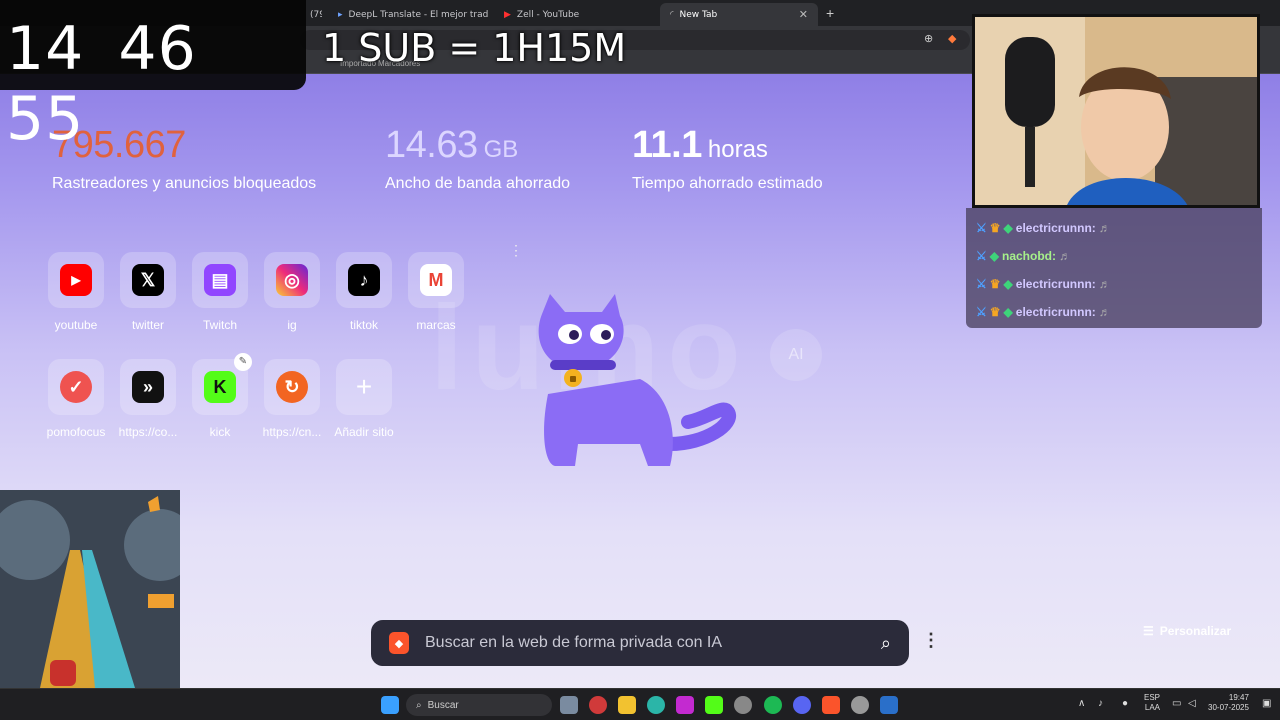 This screenshot has width=1280, height=720. What do you see at coordinates (569, 705) in the screenshot?
I see `task-view-icon` at bounding box center [569, 705].